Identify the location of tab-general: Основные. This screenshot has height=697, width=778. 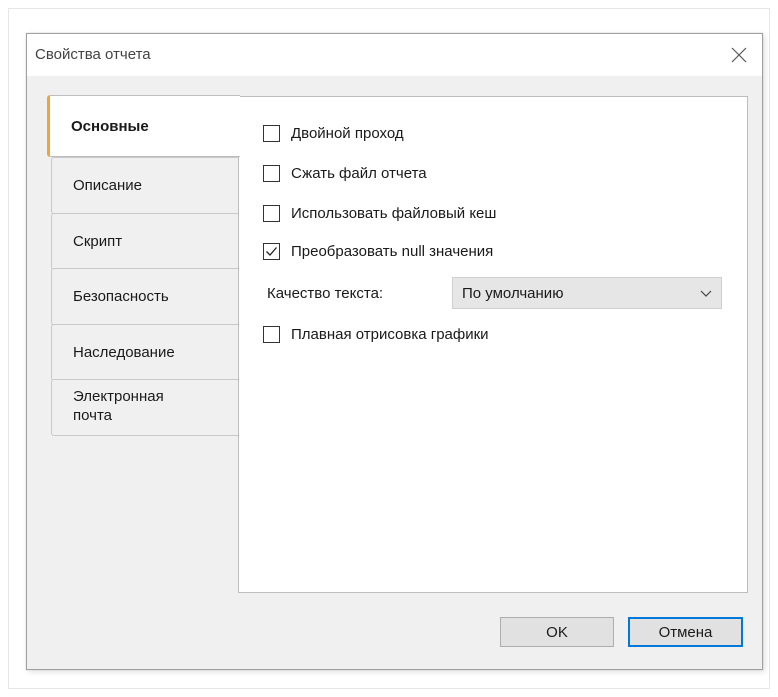
(143, 126).